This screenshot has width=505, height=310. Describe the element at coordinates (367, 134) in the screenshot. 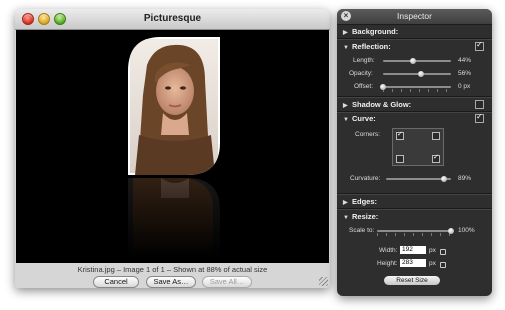

I see `corners-label: Corners:` at that location.